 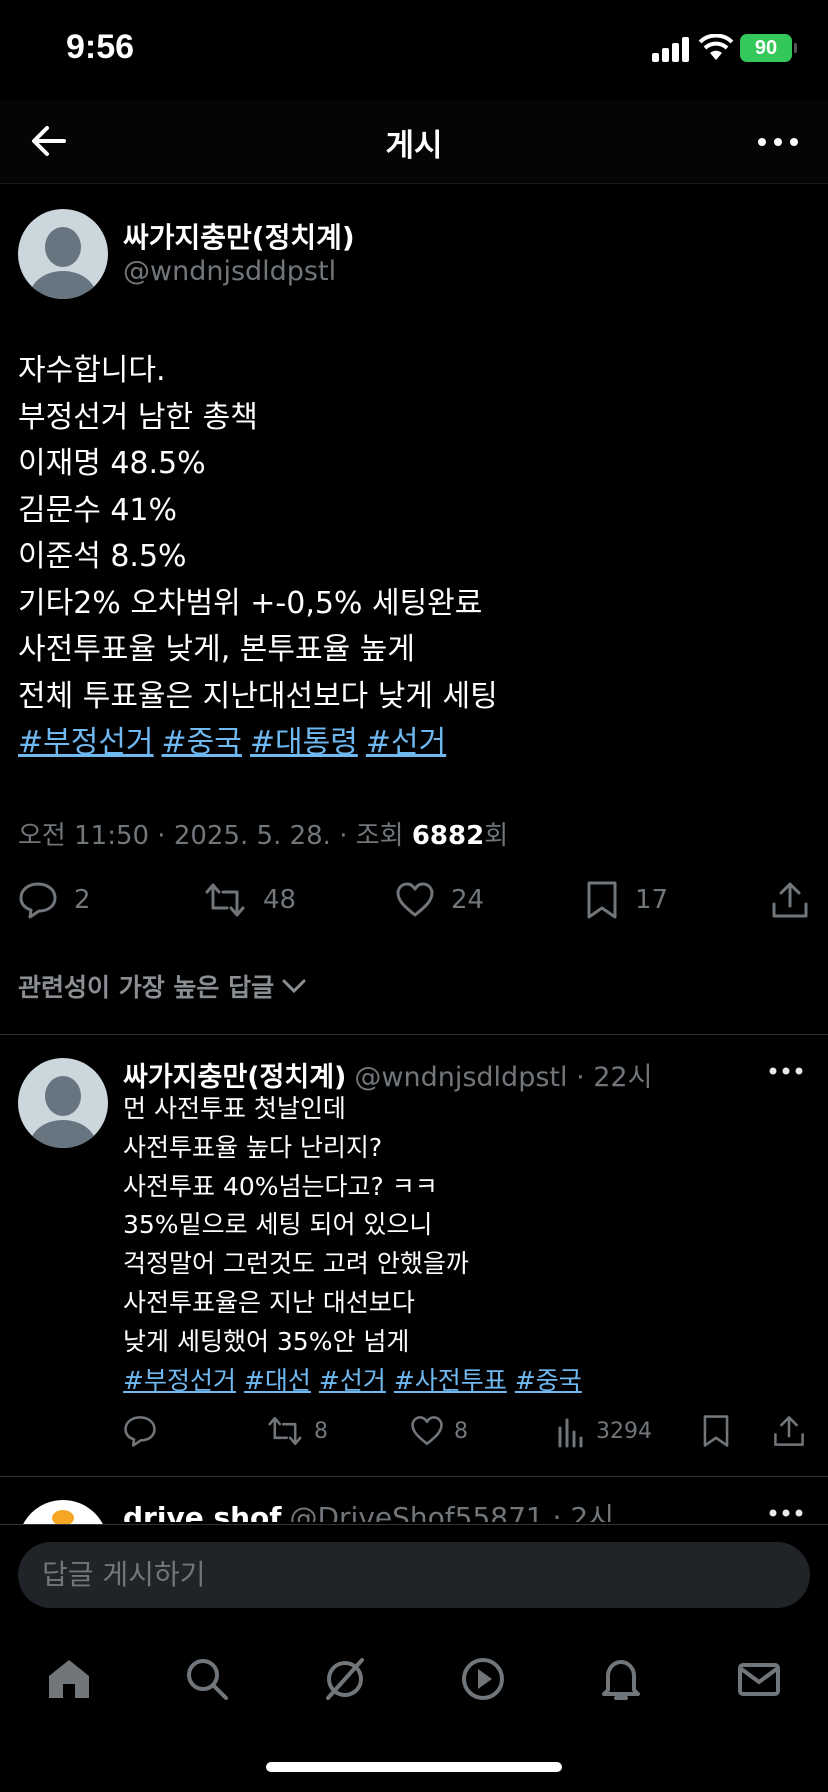 I want to click on reply-hashtags: #부정선거 #대선 #선거 #사전투표 #중국, so click(x=356, y=1381).